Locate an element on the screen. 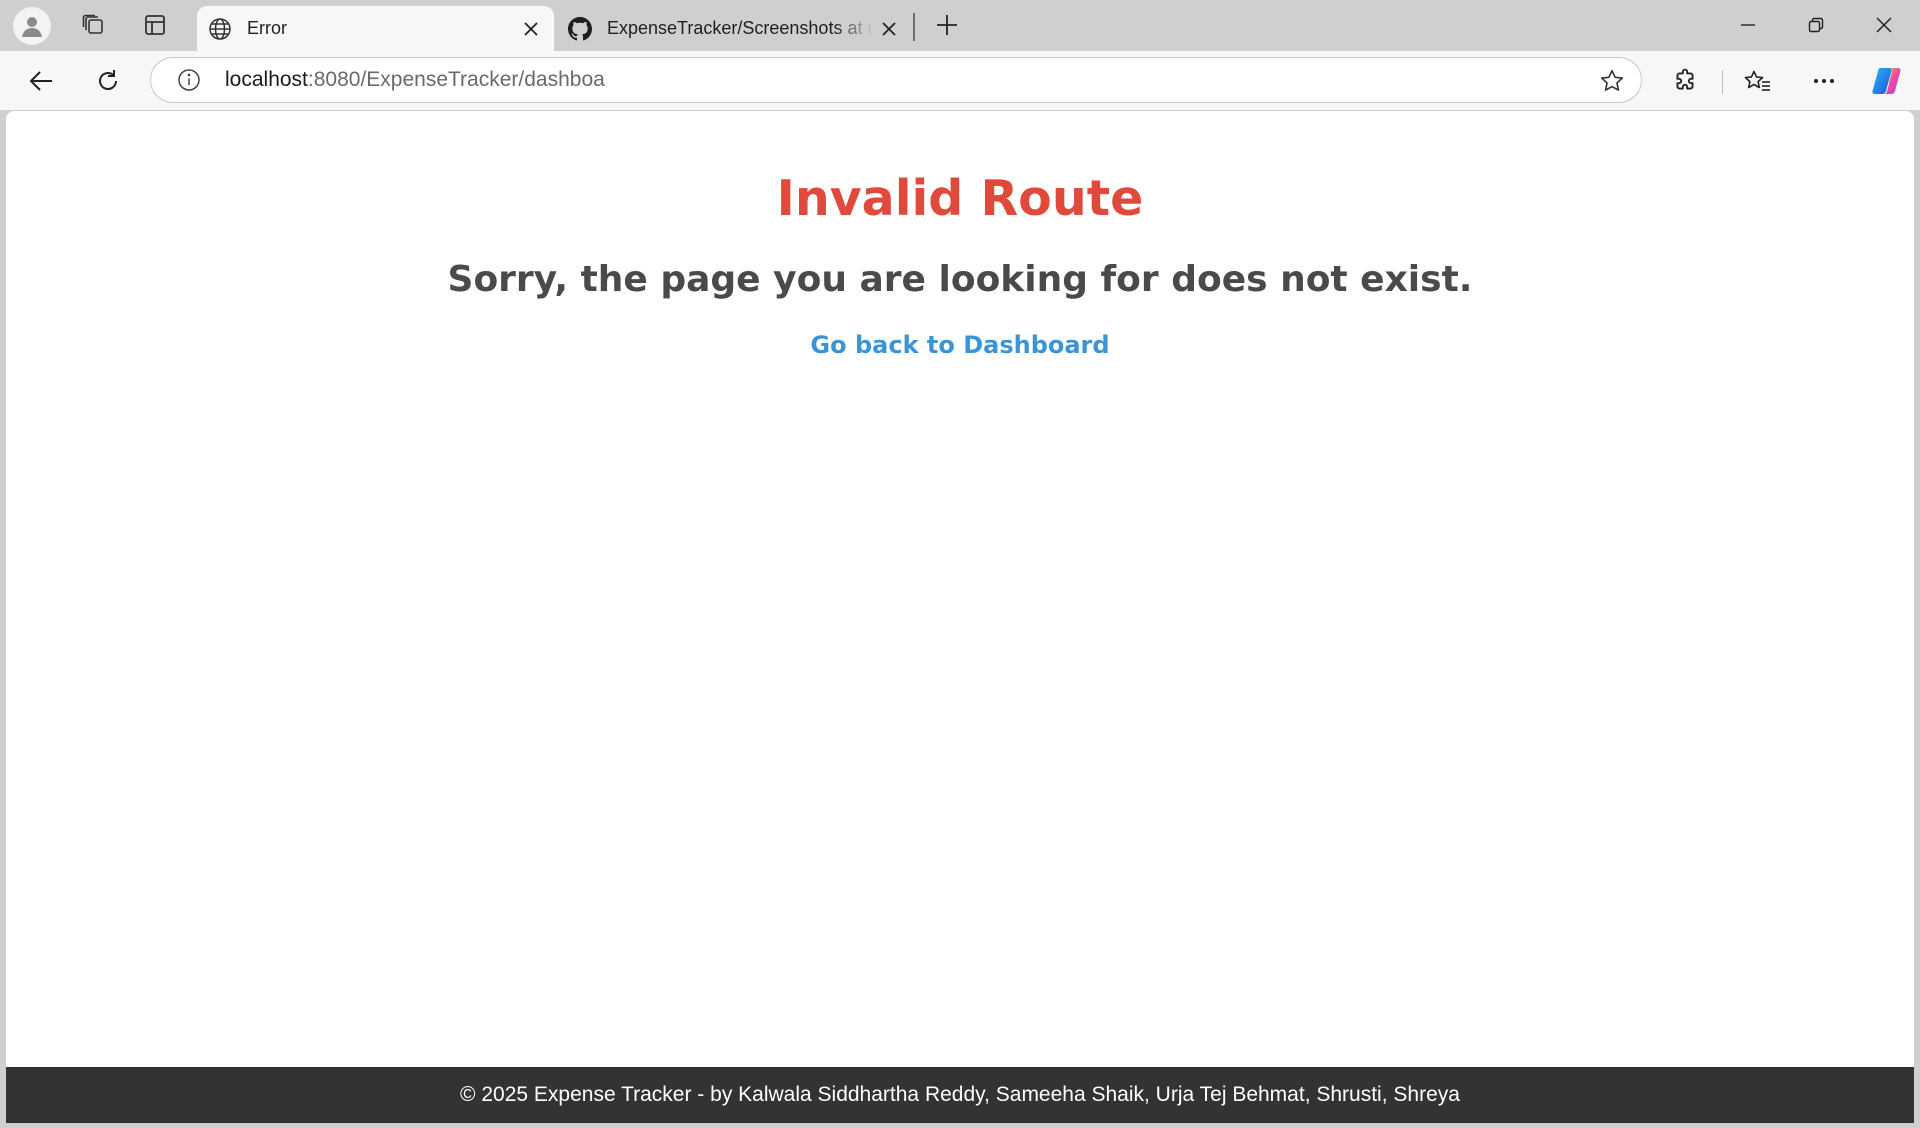 This screenshot has width=1920, height=1128. back-arrow-icon is located at coordinates (41, 81).